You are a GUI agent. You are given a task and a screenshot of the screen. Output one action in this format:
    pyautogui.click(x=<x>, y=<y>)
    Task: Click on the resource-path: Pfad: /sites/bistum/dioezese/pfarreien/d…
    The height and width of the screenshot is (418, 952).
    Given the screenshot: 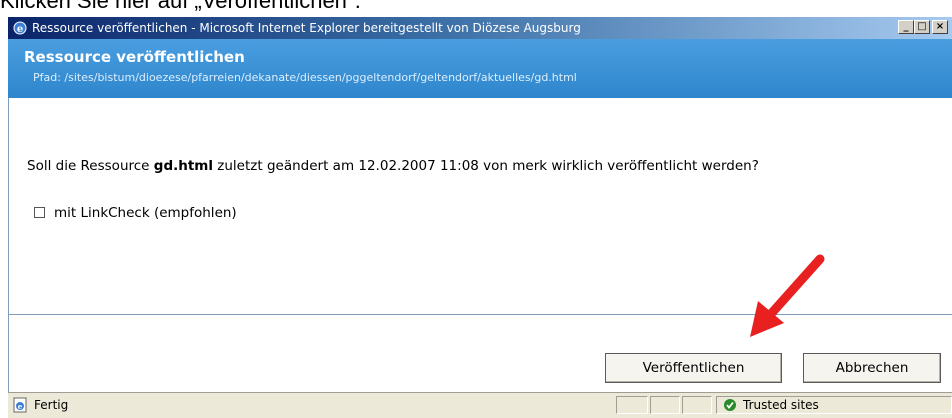 What is the action you would take?
    pyautogui.click(x=305, y=77)
    